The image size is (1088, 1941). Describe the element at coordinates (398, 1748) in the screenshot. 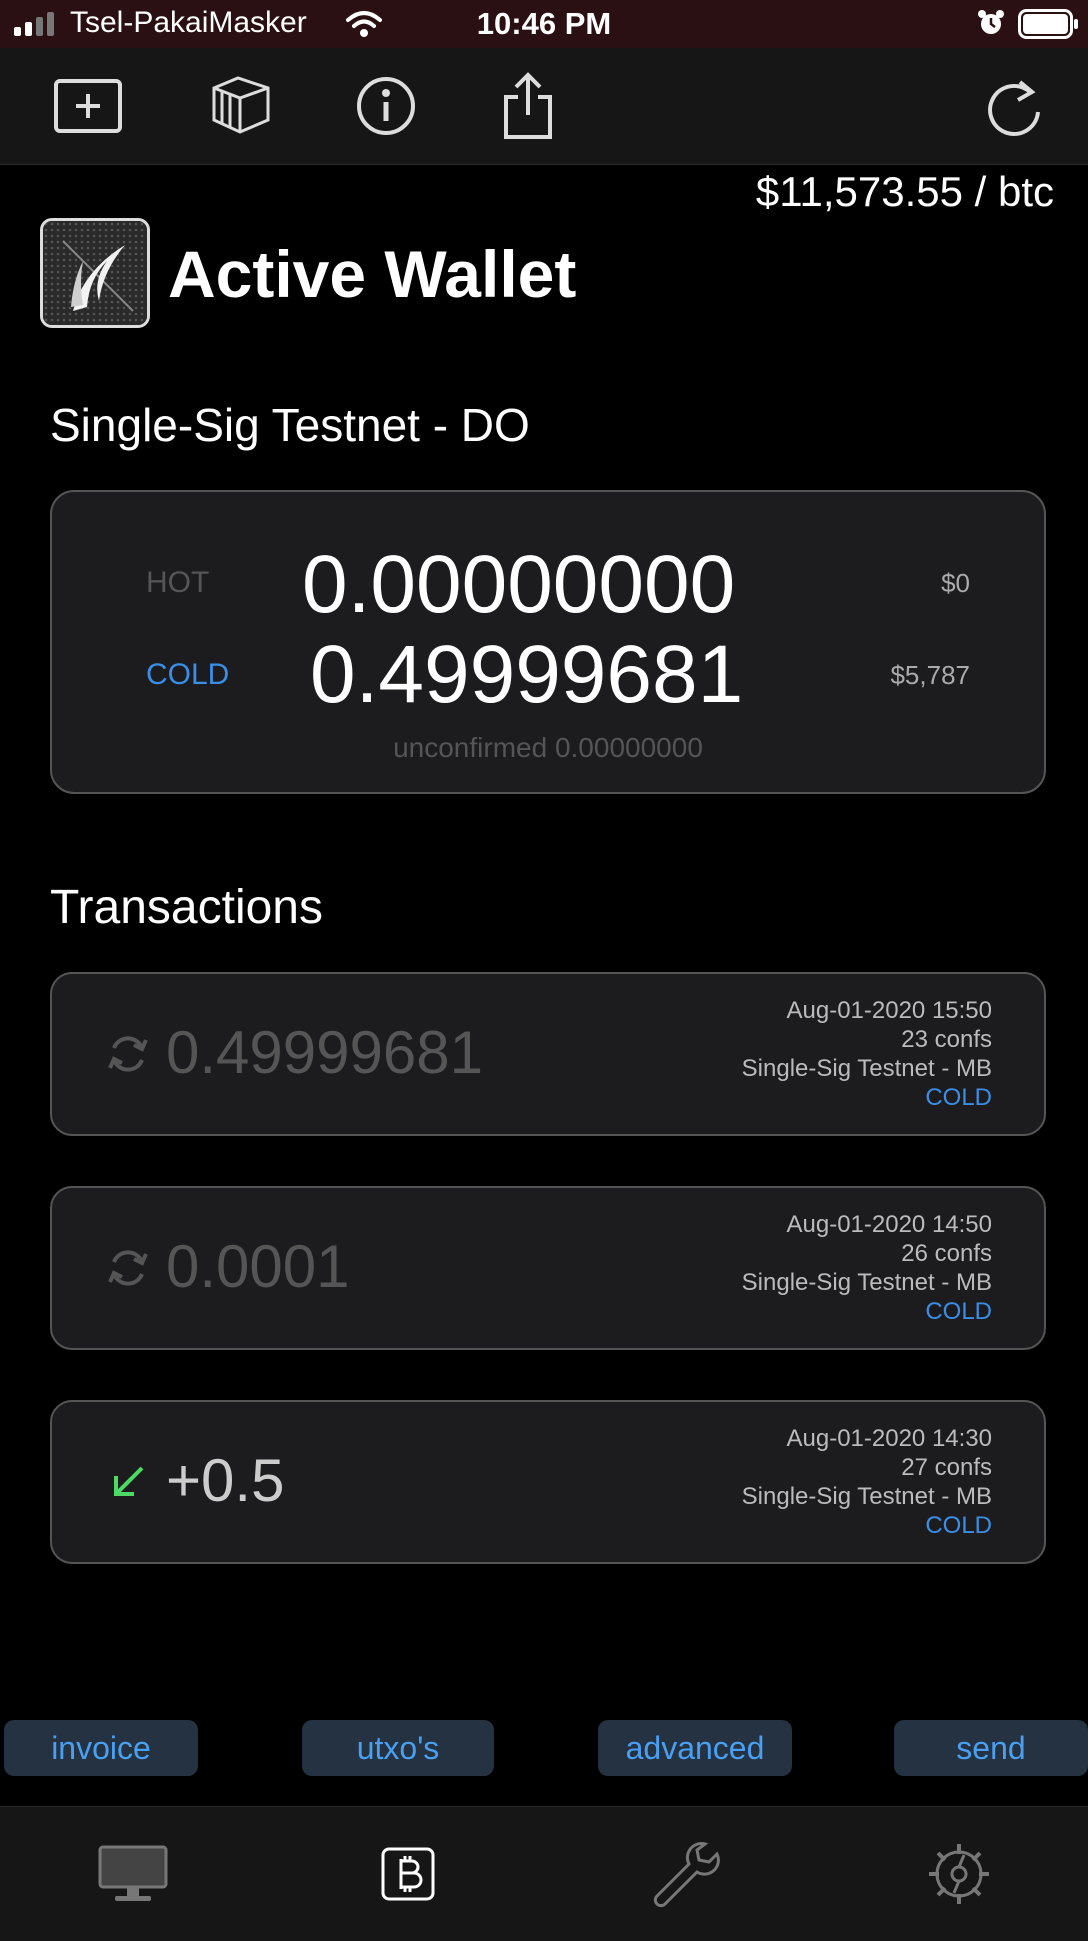

I see `utxos-button: utxo's` at that location.